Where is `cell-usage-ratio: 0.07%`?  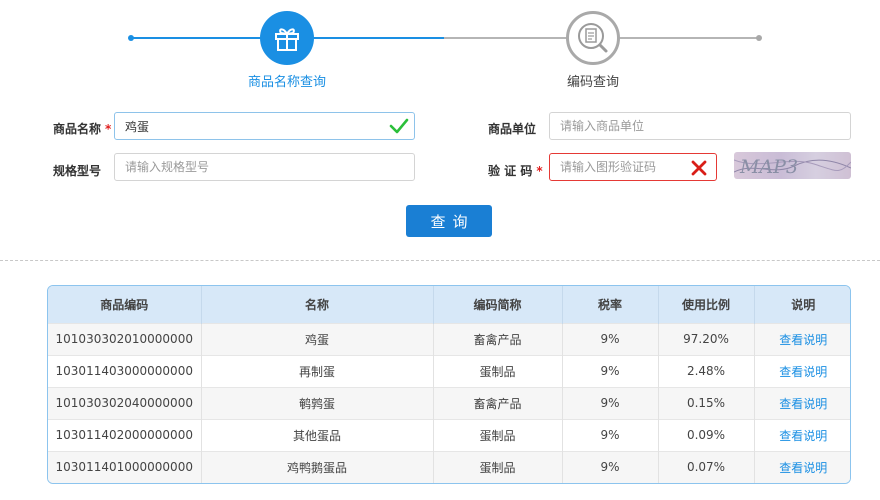 cell-usage-ratio: 0.07% is located at coordinates (706, 466).